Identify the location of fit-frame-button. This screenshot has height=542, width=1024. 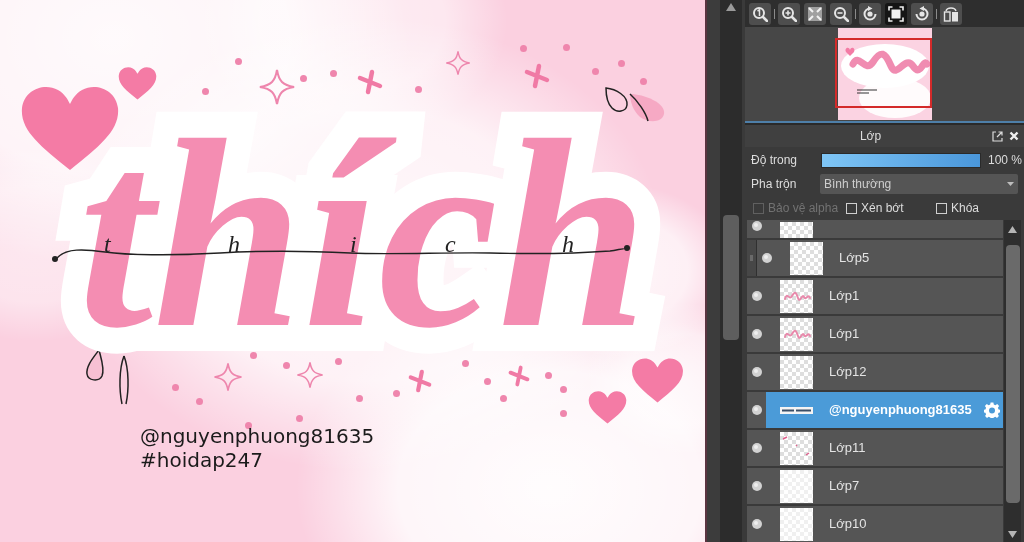
(896, 13).